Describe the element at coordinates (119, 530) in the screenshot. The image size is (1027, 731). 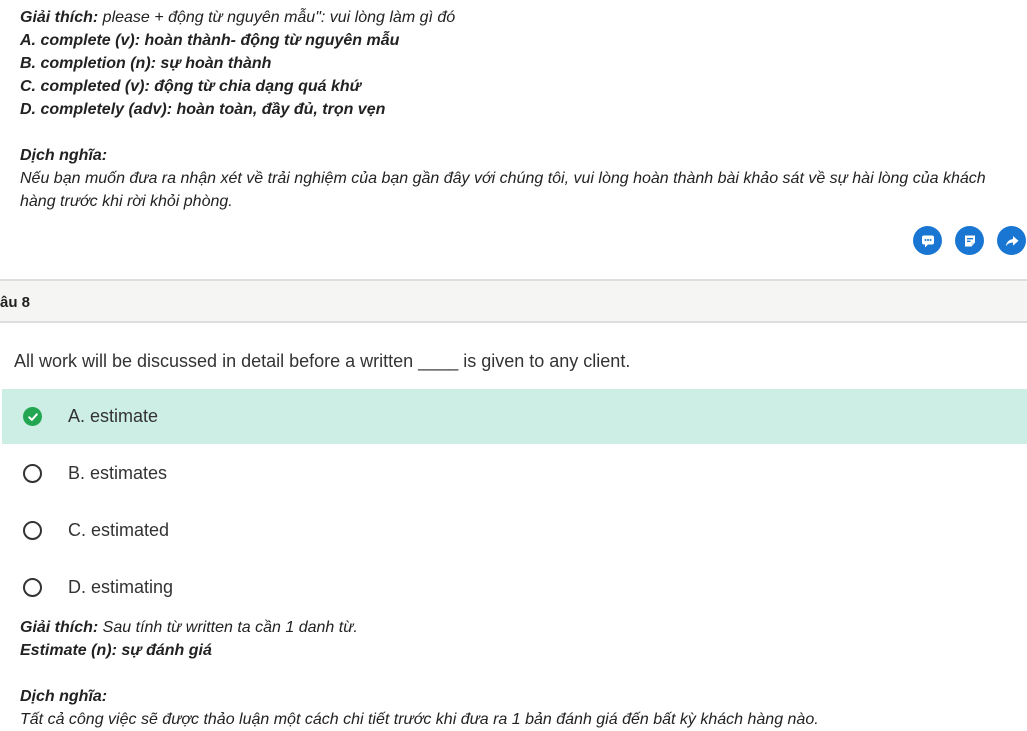
I see `option-label: C. estimated` at that location.